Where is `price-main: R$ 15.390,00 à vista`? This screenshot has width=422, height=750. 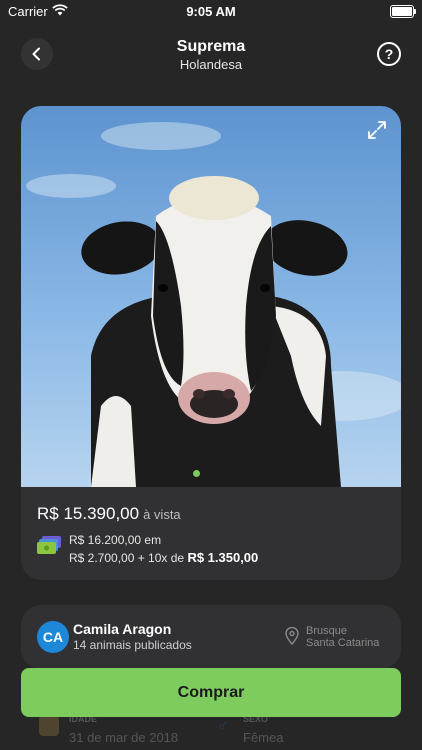 price-main: R$ 15.390,00 à vista is located at coordinates (109, 514).